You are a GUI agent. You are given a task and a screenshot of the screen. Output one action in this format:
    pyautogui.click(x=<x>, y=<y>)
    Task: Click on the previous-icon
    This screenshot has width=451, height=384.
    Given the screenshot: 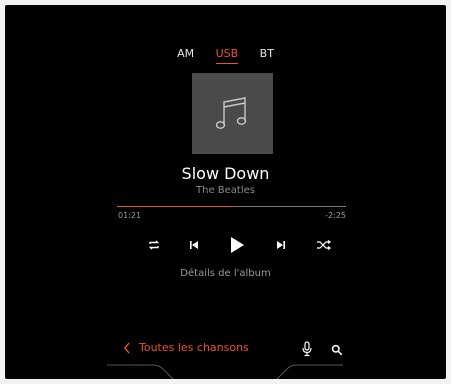 What is the action you would take?
    pyautogui.click(x=194, y=245)
    